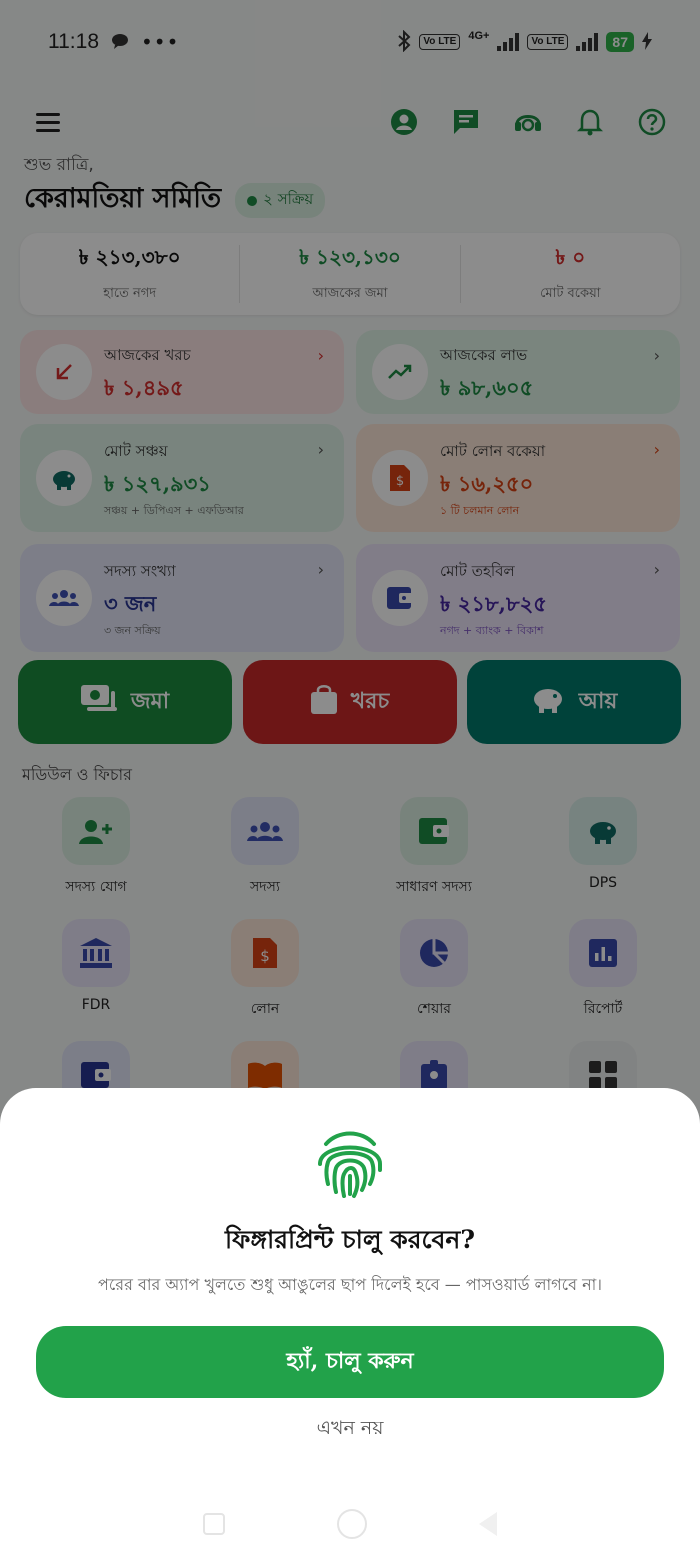  What do you see at coordinates (350, 1166) in the screenshot?
I see `fingerprint-icon` at bounding box center [350, 1166].